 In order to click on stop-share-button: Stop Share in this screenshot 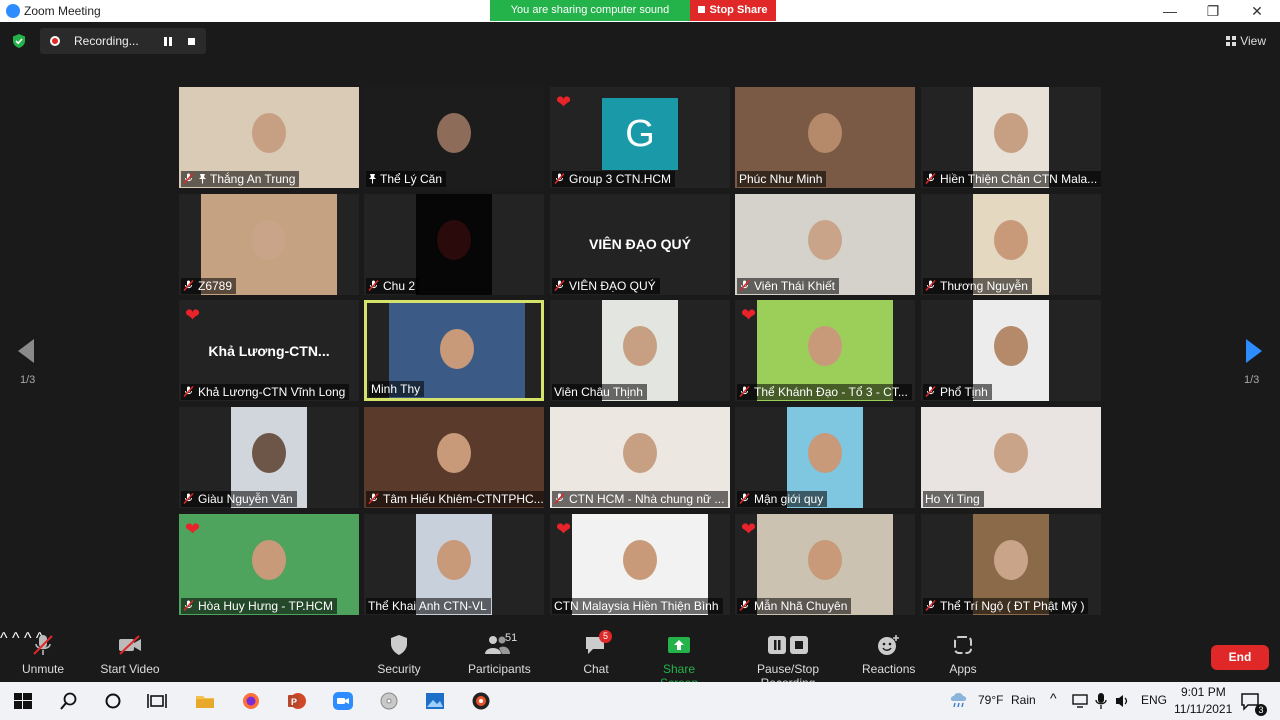, I will do `click(733, 10)`.